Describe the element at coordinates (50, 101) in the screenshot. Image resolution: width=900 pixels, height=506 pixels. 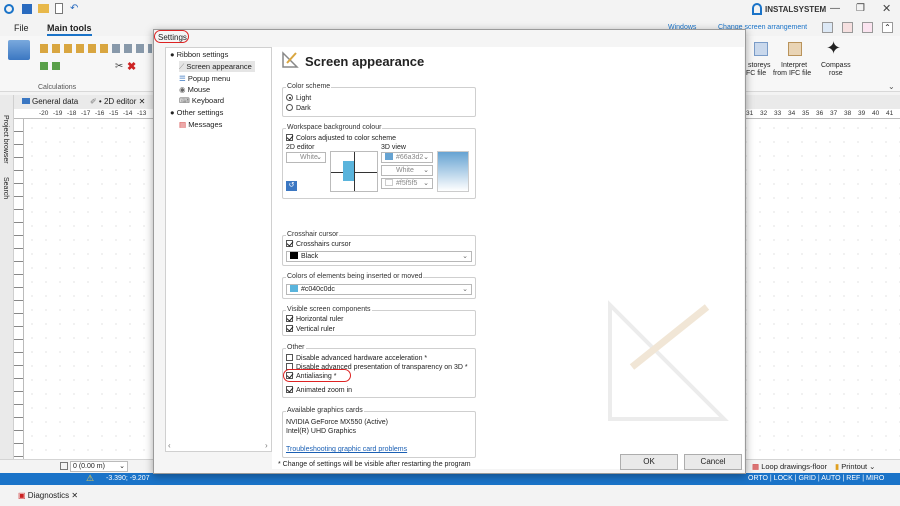
I see `tab-general-data: General data` at that location.